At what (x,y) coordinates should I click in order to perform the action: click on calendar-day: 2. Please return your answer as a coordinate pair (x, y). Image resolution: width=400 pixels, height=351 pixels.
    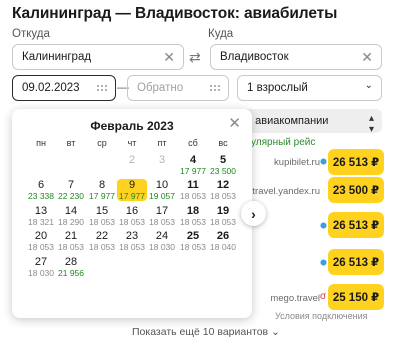
    Looking at the image, I should click on (132, 165).